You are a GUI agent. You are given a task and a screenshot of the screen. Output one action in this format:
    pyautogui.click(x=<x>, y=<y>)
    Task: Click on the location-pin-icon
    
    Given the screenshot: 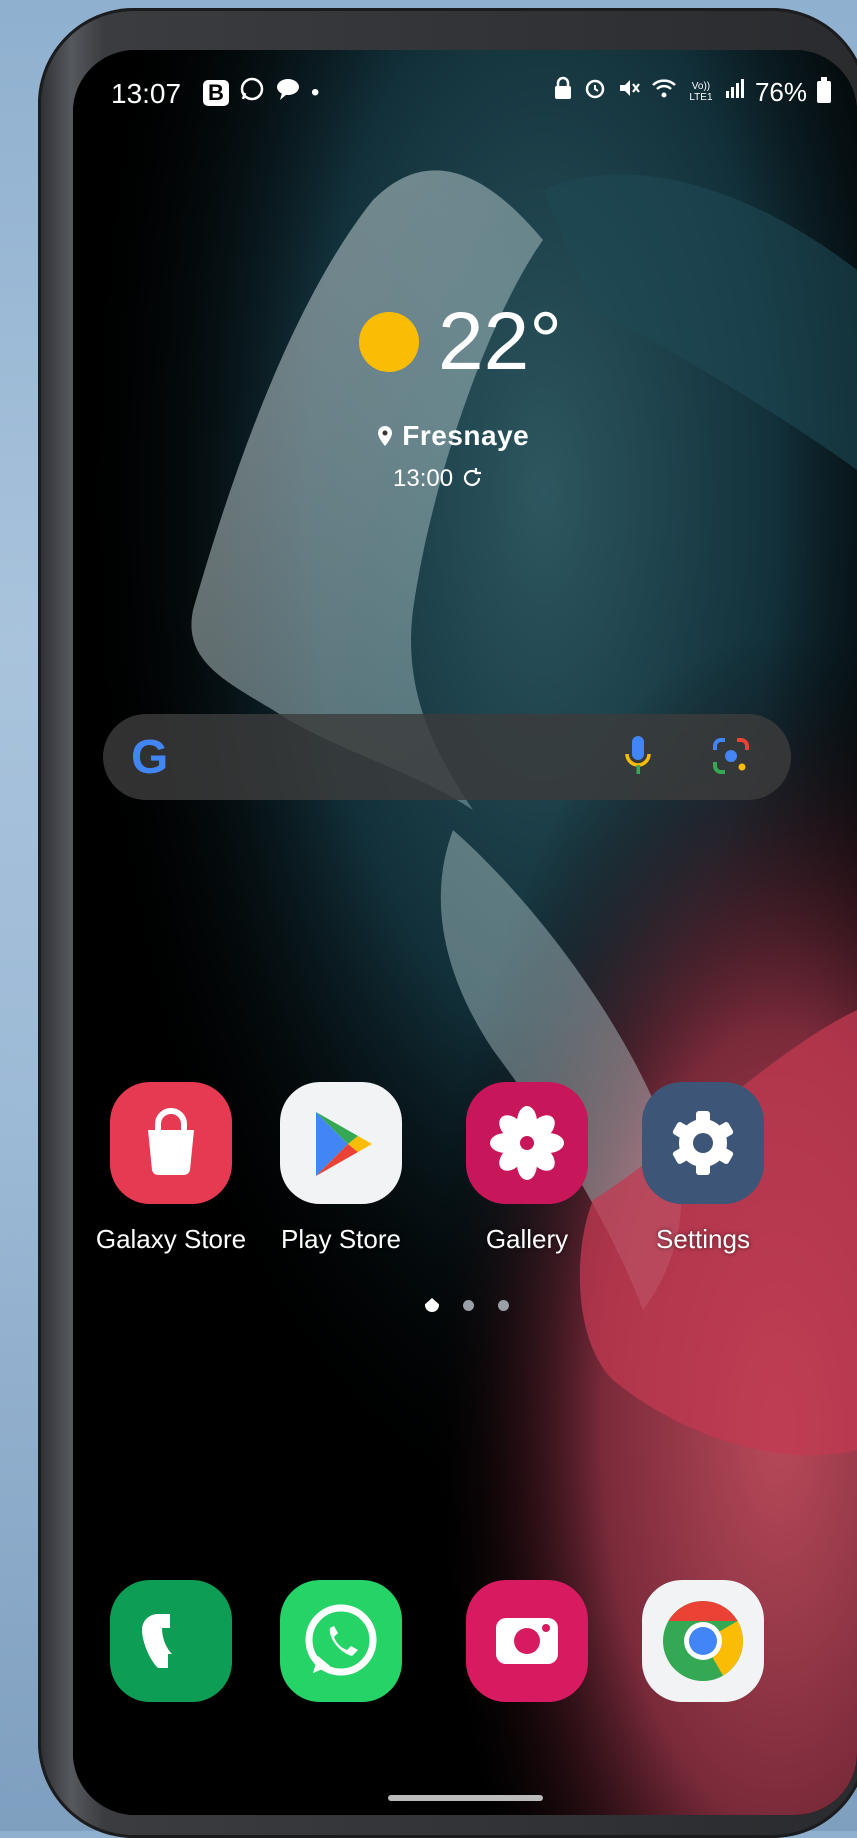 What is the action you would take?
    pyautogui.click(x=389, y=435)
    